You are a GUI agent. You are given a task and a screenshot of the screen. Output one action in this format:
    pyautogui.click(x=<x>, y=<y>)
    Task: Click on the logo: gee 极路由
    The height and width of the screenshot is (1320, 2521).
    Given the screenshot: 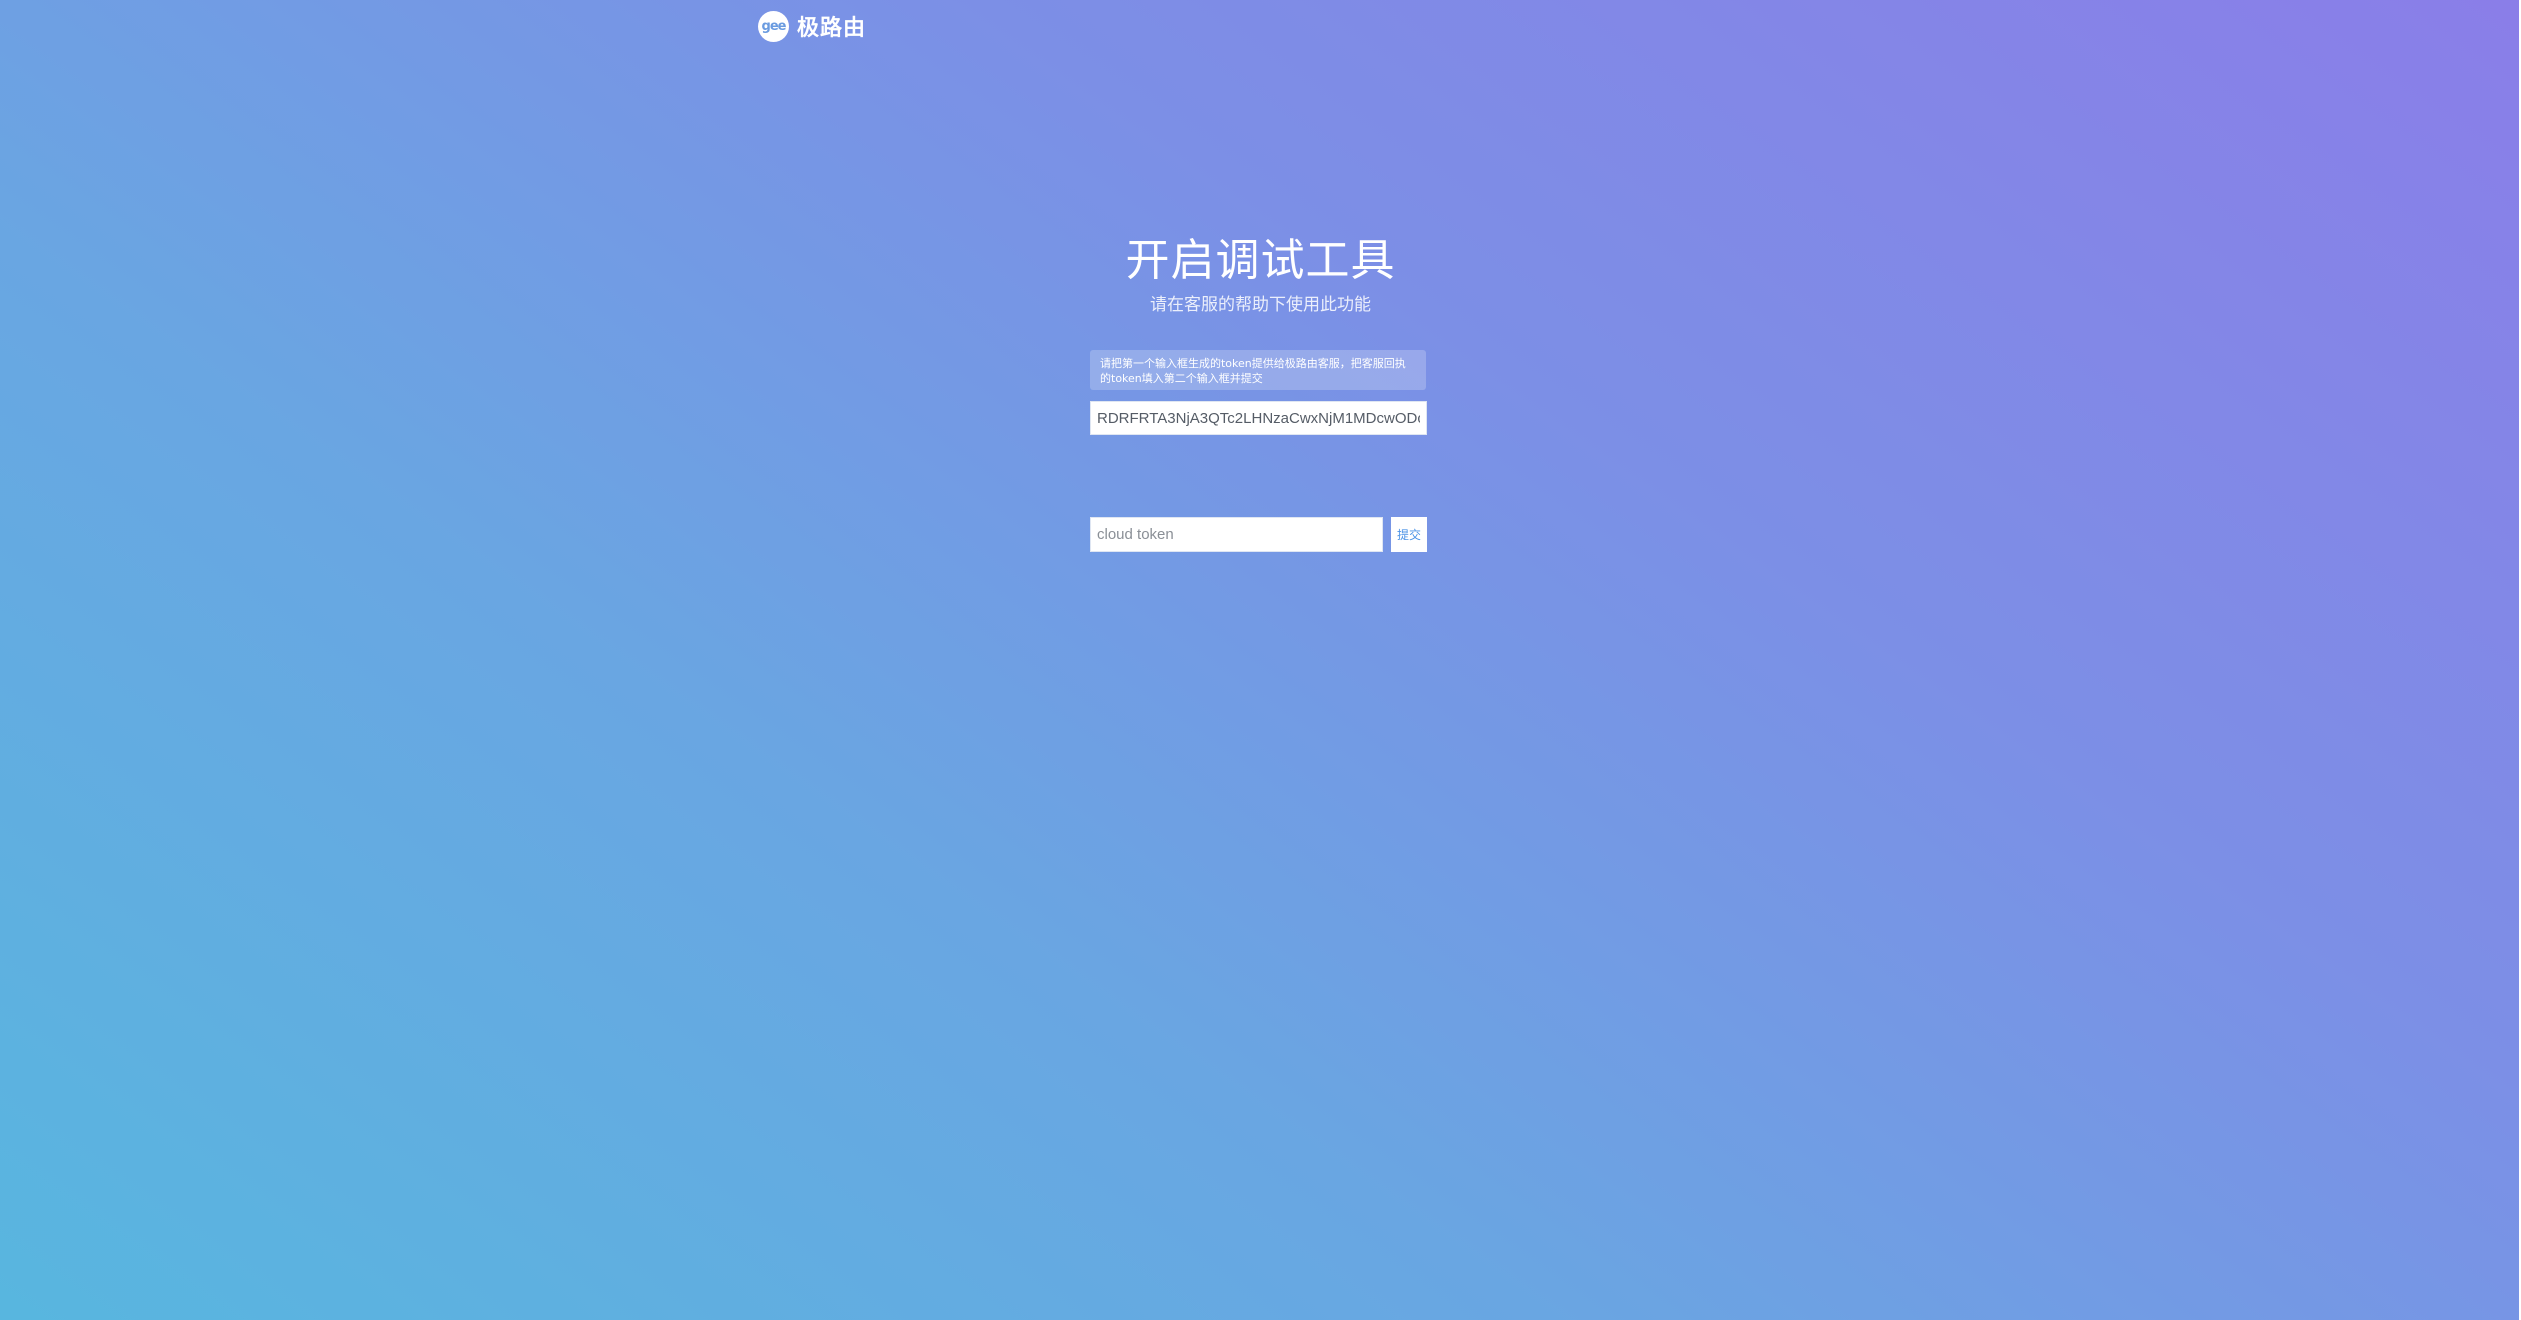 What is the action you would take?
    pyautogui.click(x=812, y=26)
    